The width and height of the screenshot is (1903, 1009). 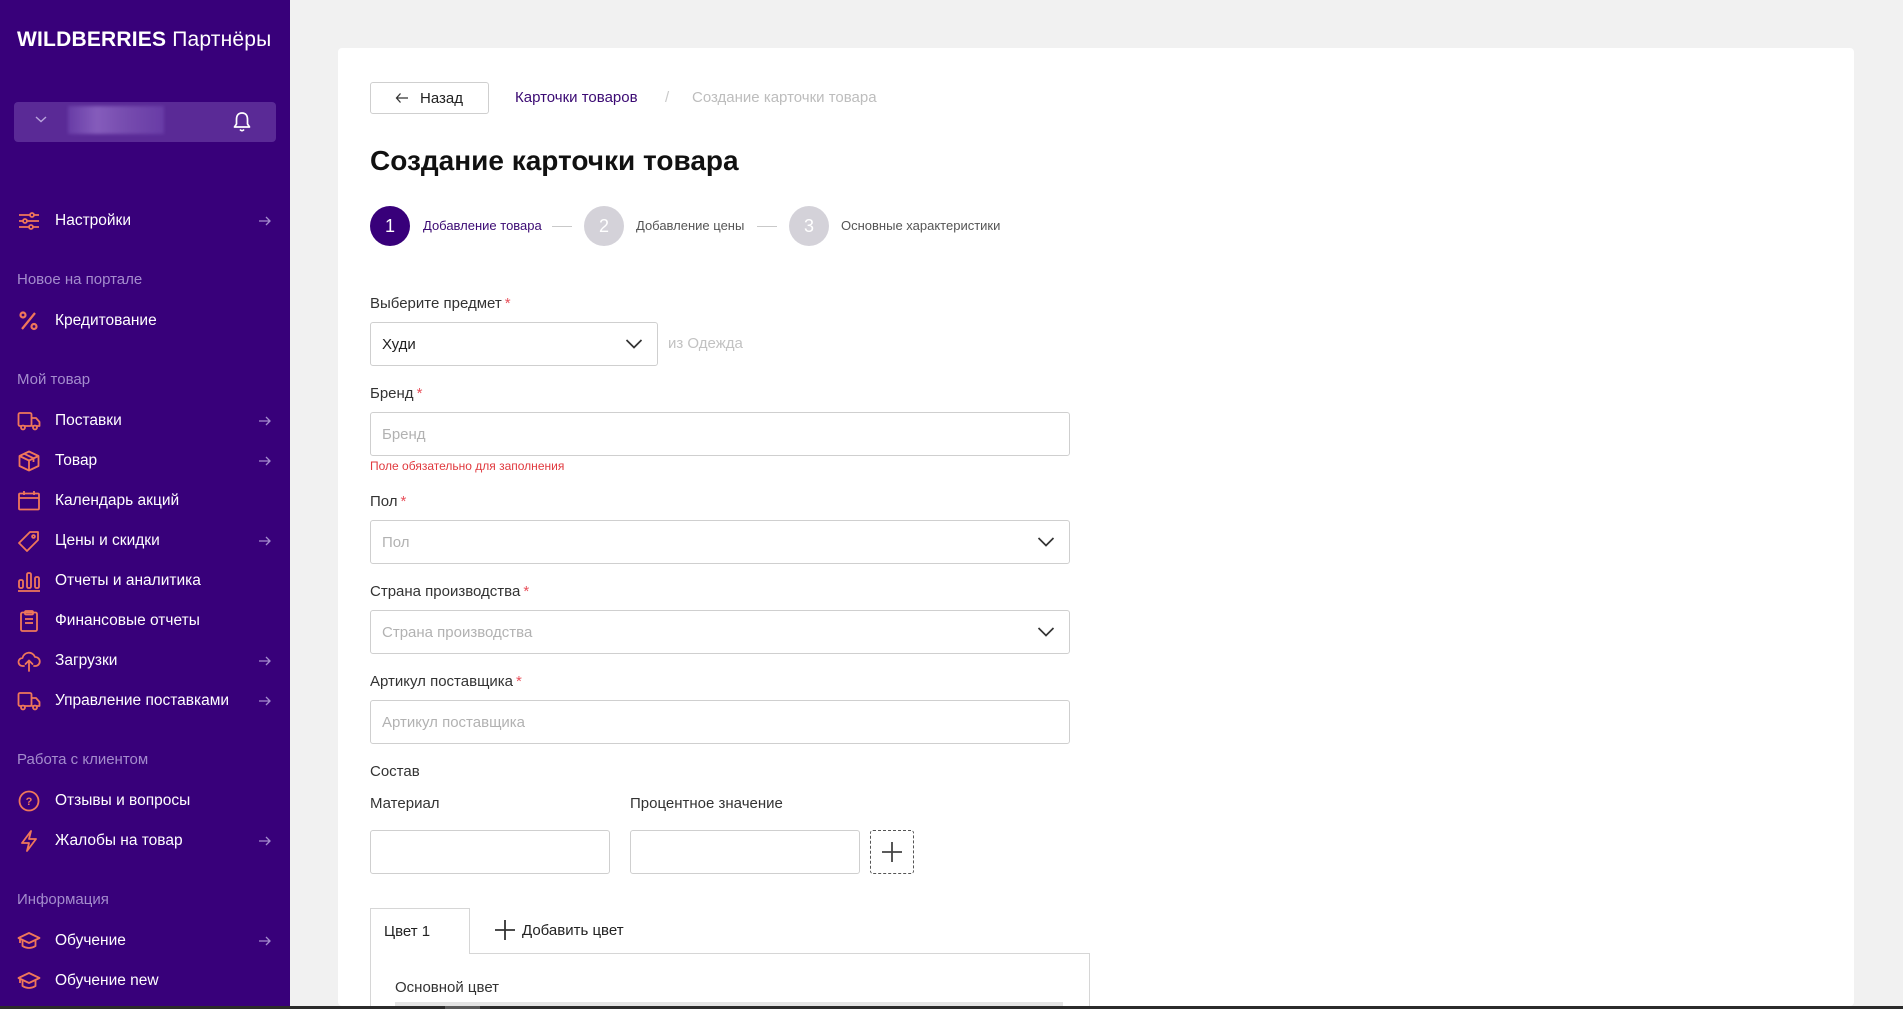 What do you see at coordinates (404, 434) in the screenshot?
I see `brand-placeholder: Бренд` at bounding box center [404, 434].